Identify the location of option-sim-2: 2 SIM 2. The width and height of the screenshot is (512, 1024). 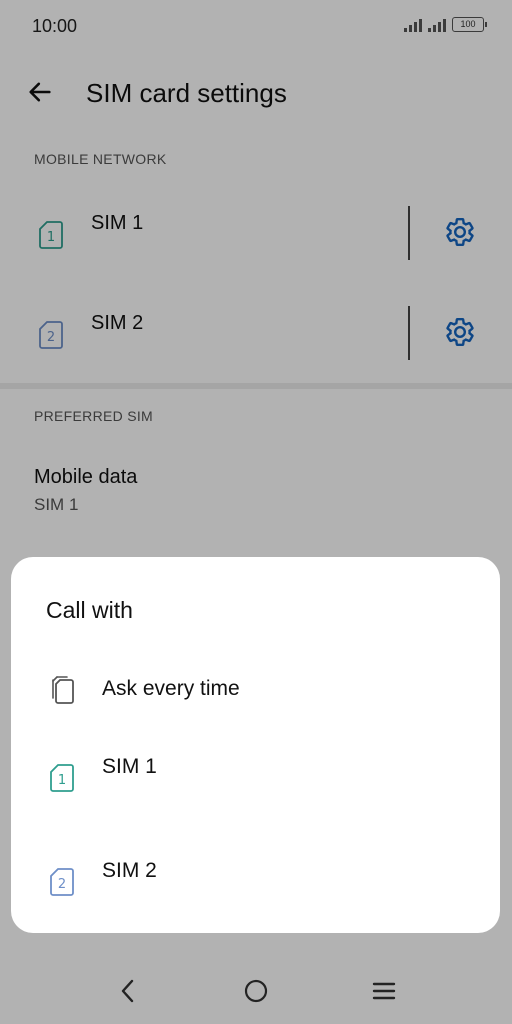
(255, 884).